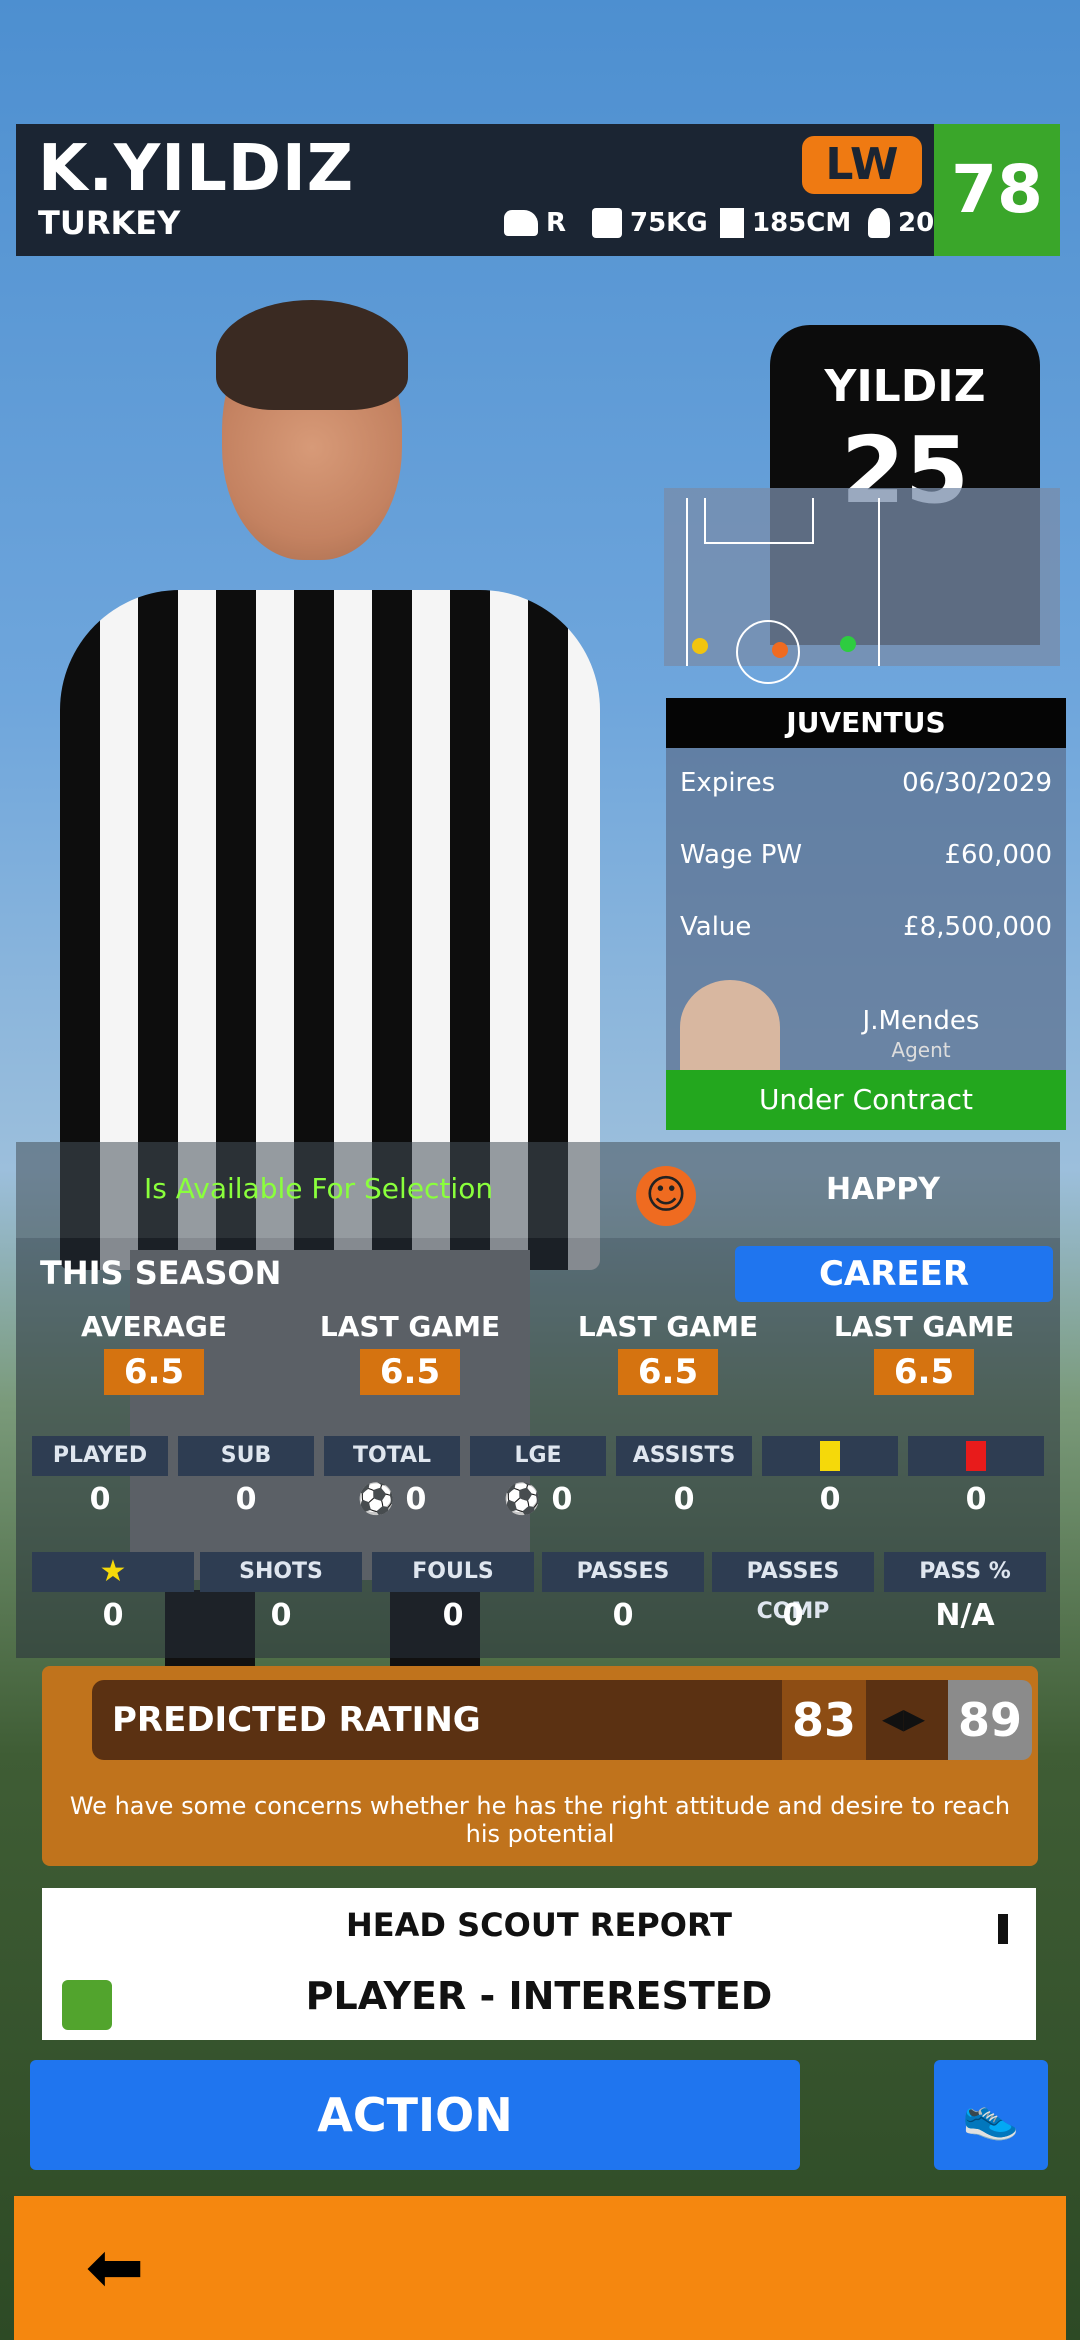  Describe the element at coordinates (862, 165) in the screenshot. I see `position-badge: LW` at that location.